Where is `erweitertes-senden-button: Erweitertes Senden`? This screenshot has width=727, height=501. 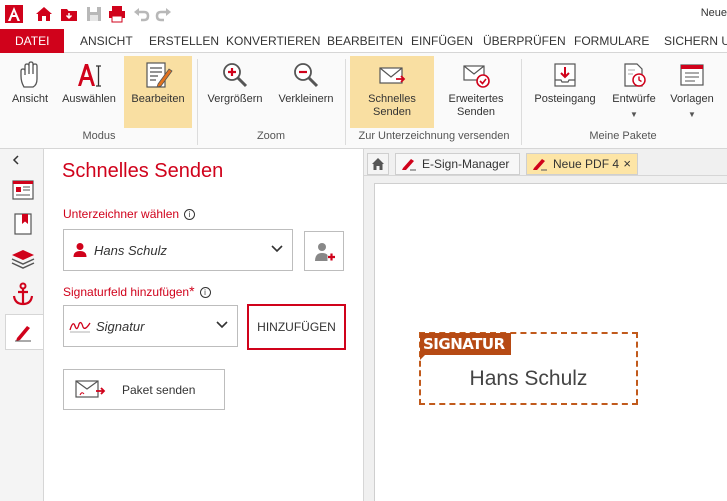
erweitertes-senden-button: Erweitertes Senden is located at coordinates (476, 92).